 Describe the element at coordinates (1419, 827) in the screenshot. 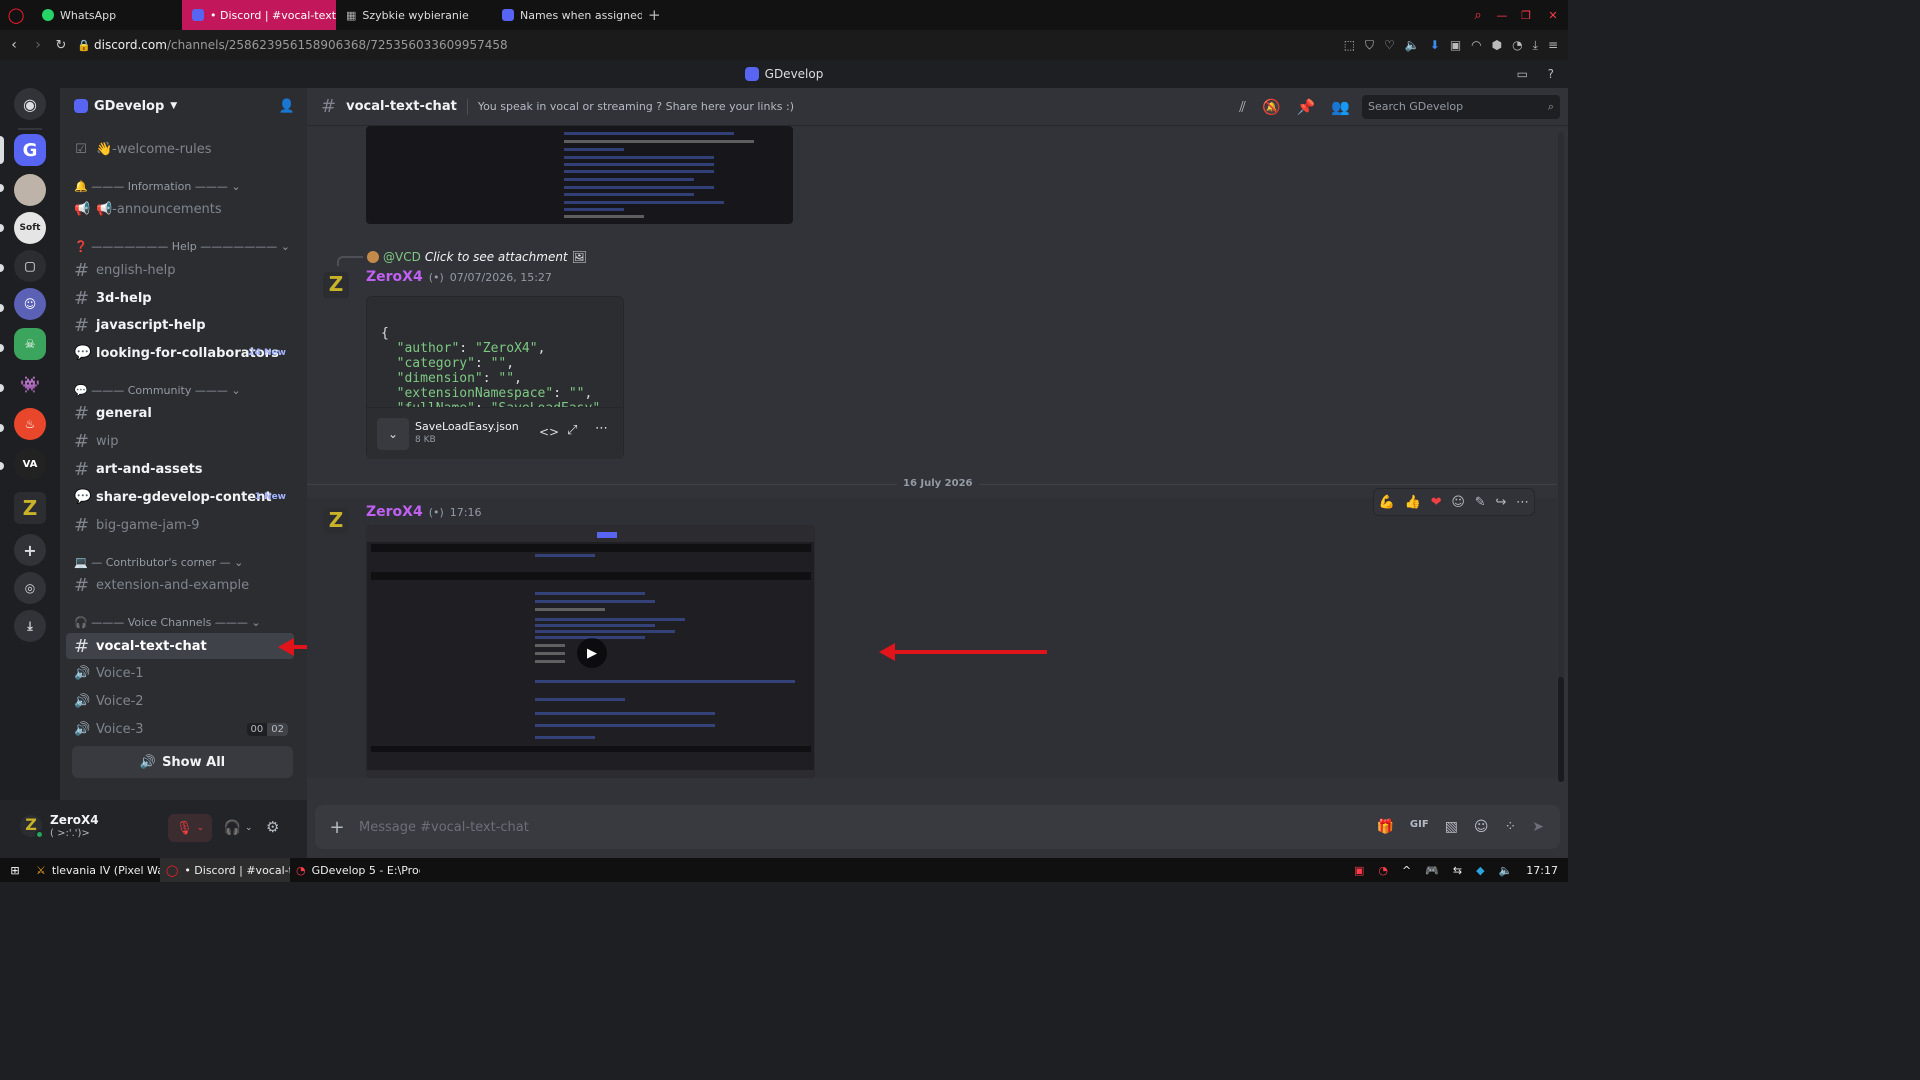

I see `gif-icon: GIF` at that location.